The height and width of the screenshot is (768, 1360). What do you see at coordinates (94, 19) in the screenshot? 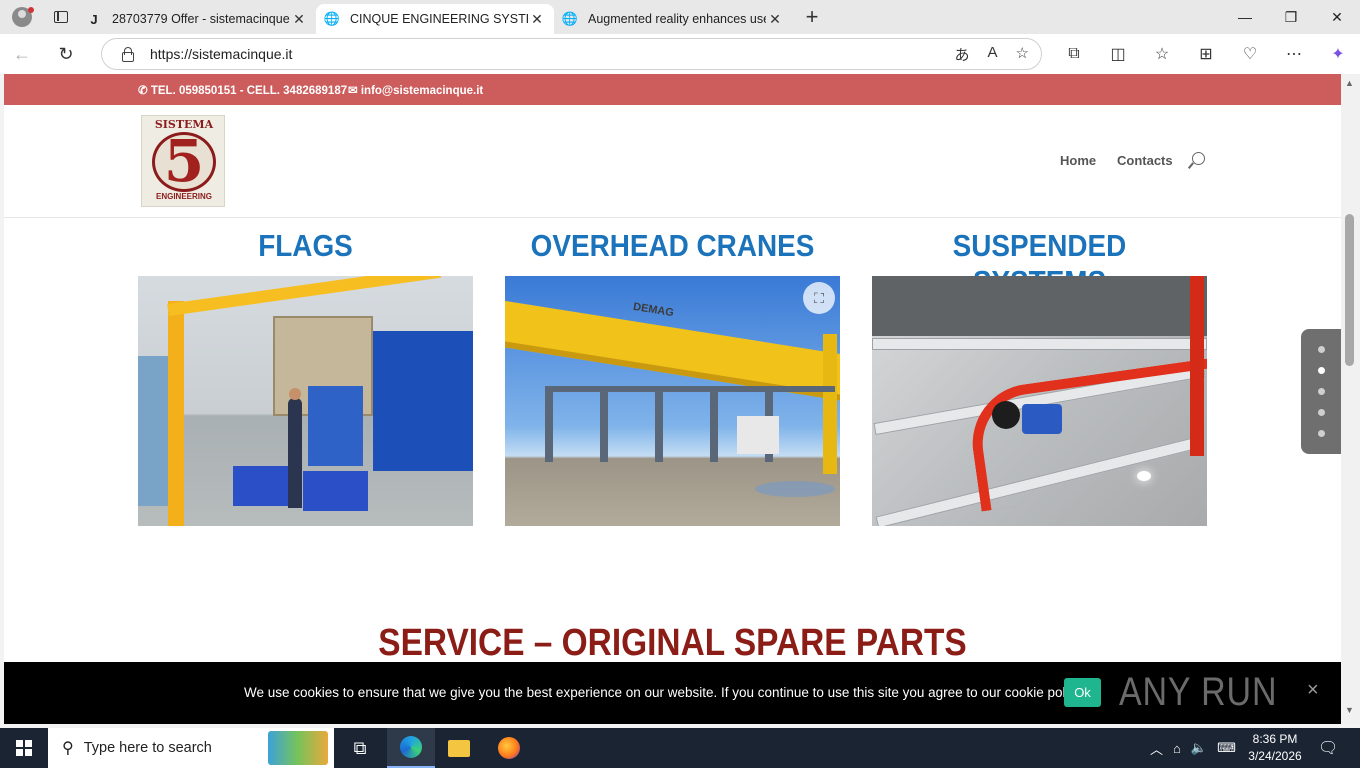
I see `tab-favicon: J` at bounding box center [94, 19].